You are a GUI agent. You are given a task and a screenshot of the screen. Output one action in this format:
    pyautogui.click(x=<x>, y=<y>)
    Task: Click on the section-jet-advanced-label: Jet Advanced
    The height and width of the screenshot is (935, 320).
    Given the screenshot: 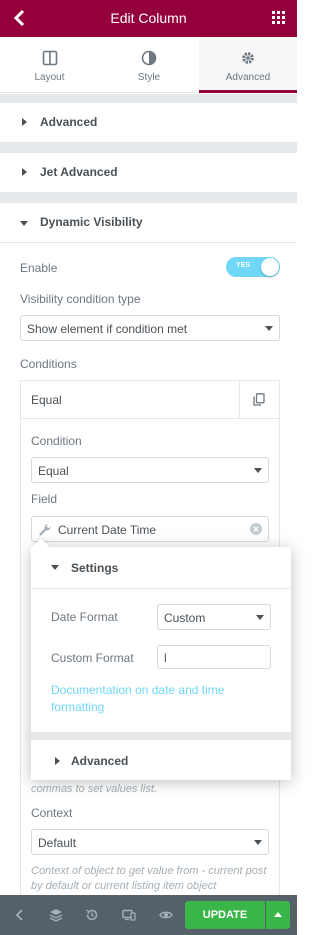 What is the action you would take?
    pyautogui.click(x=79, y=172)
    